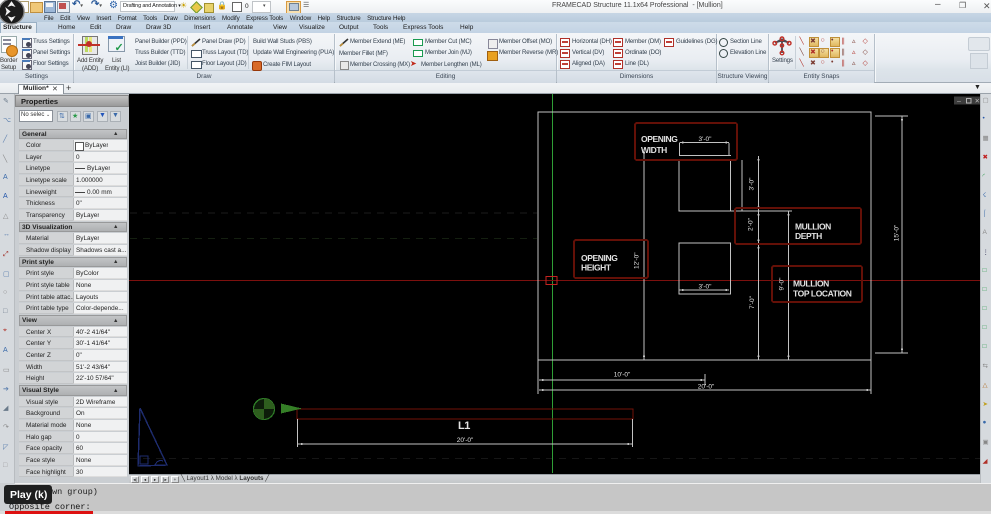 This screenshot has height=514, width=991. Describe the element at coordinates (751, 224) in the screenshot. I see `svg-text: 2'-0"` at that location.